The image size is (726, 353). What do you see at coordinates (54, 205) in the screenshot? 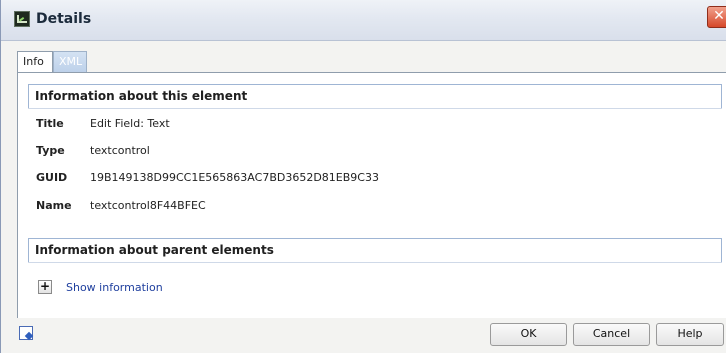
I see `name-label: Name` at bounding box center [54, 205].